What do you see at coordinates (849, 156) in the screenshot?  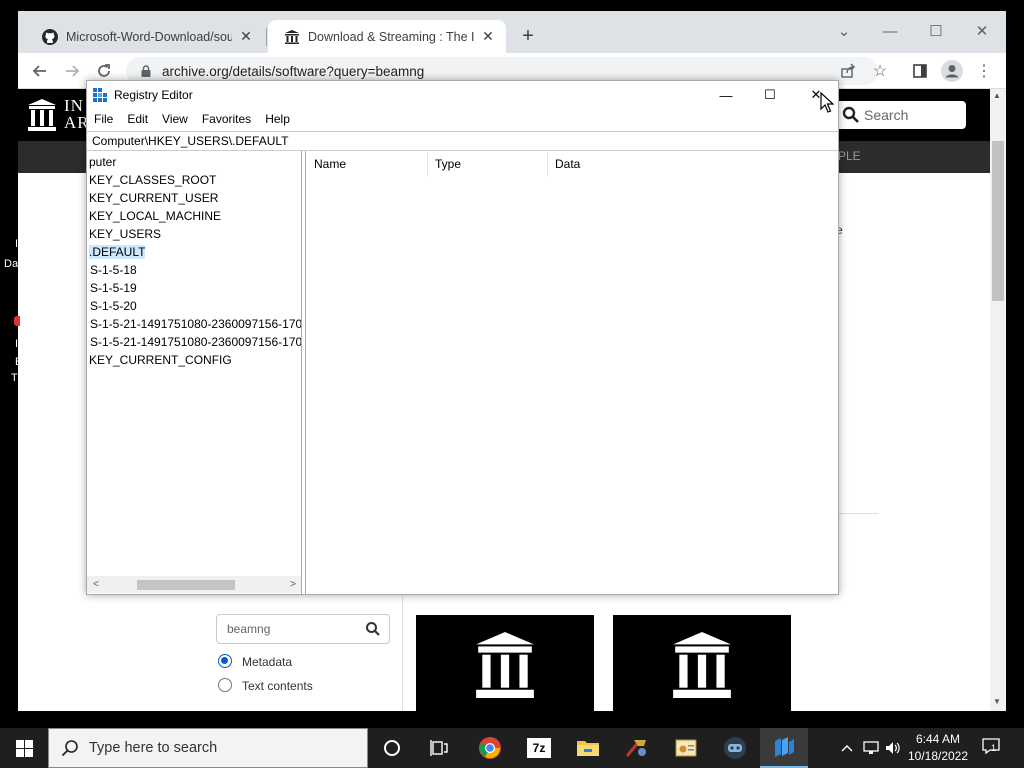 I see `ia-nav-fragment: PLE` at bounding box center [849, 156].